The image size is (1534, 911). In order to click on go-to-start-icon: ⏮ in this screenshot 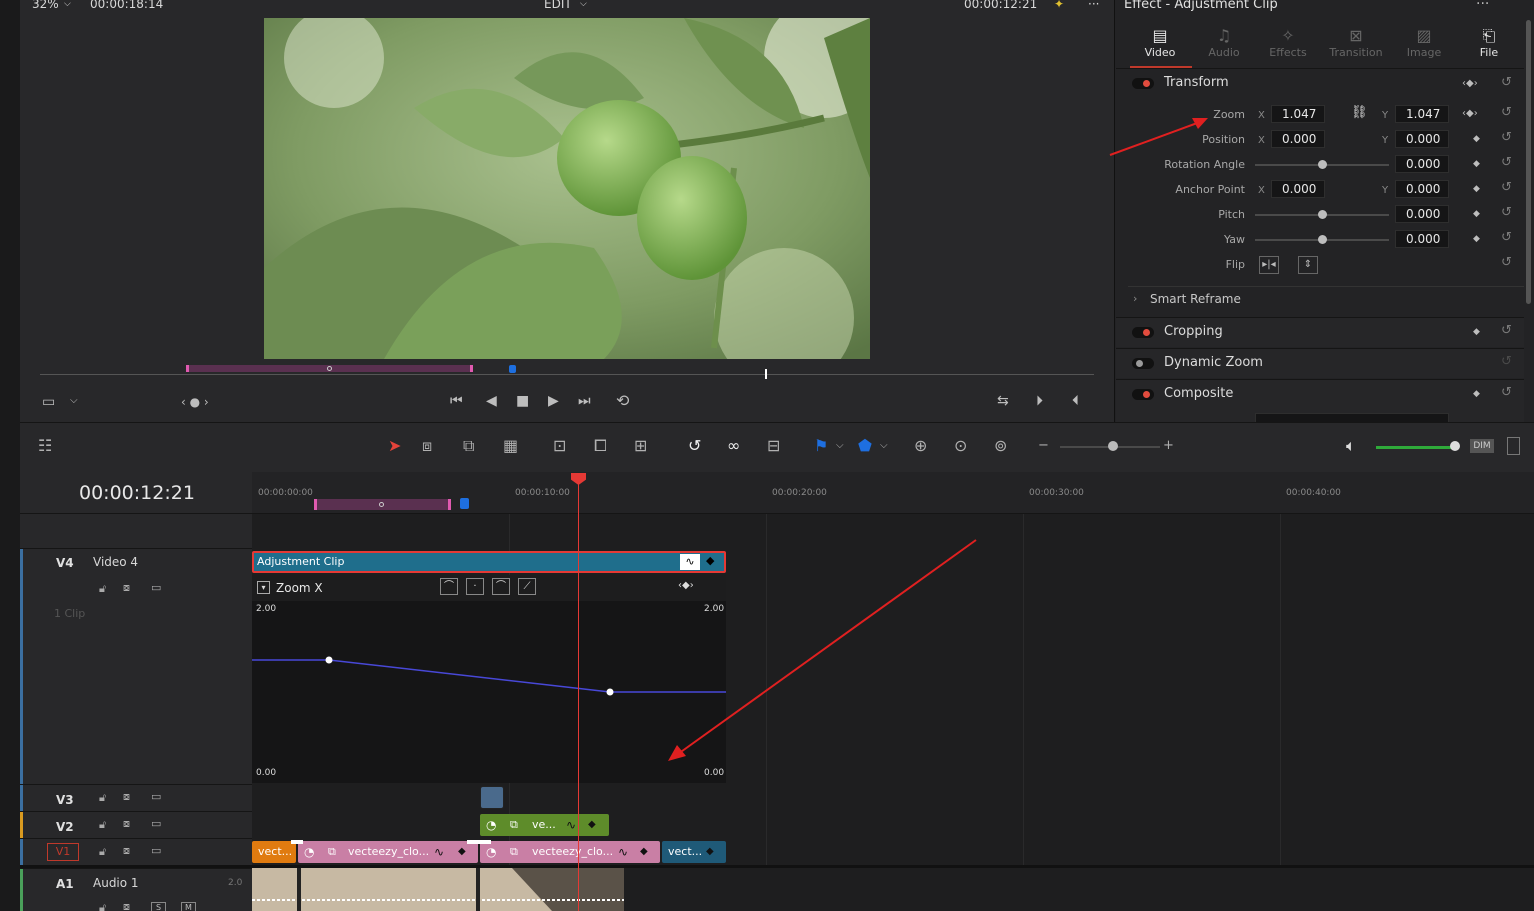, I will do `click(456, 401)`.